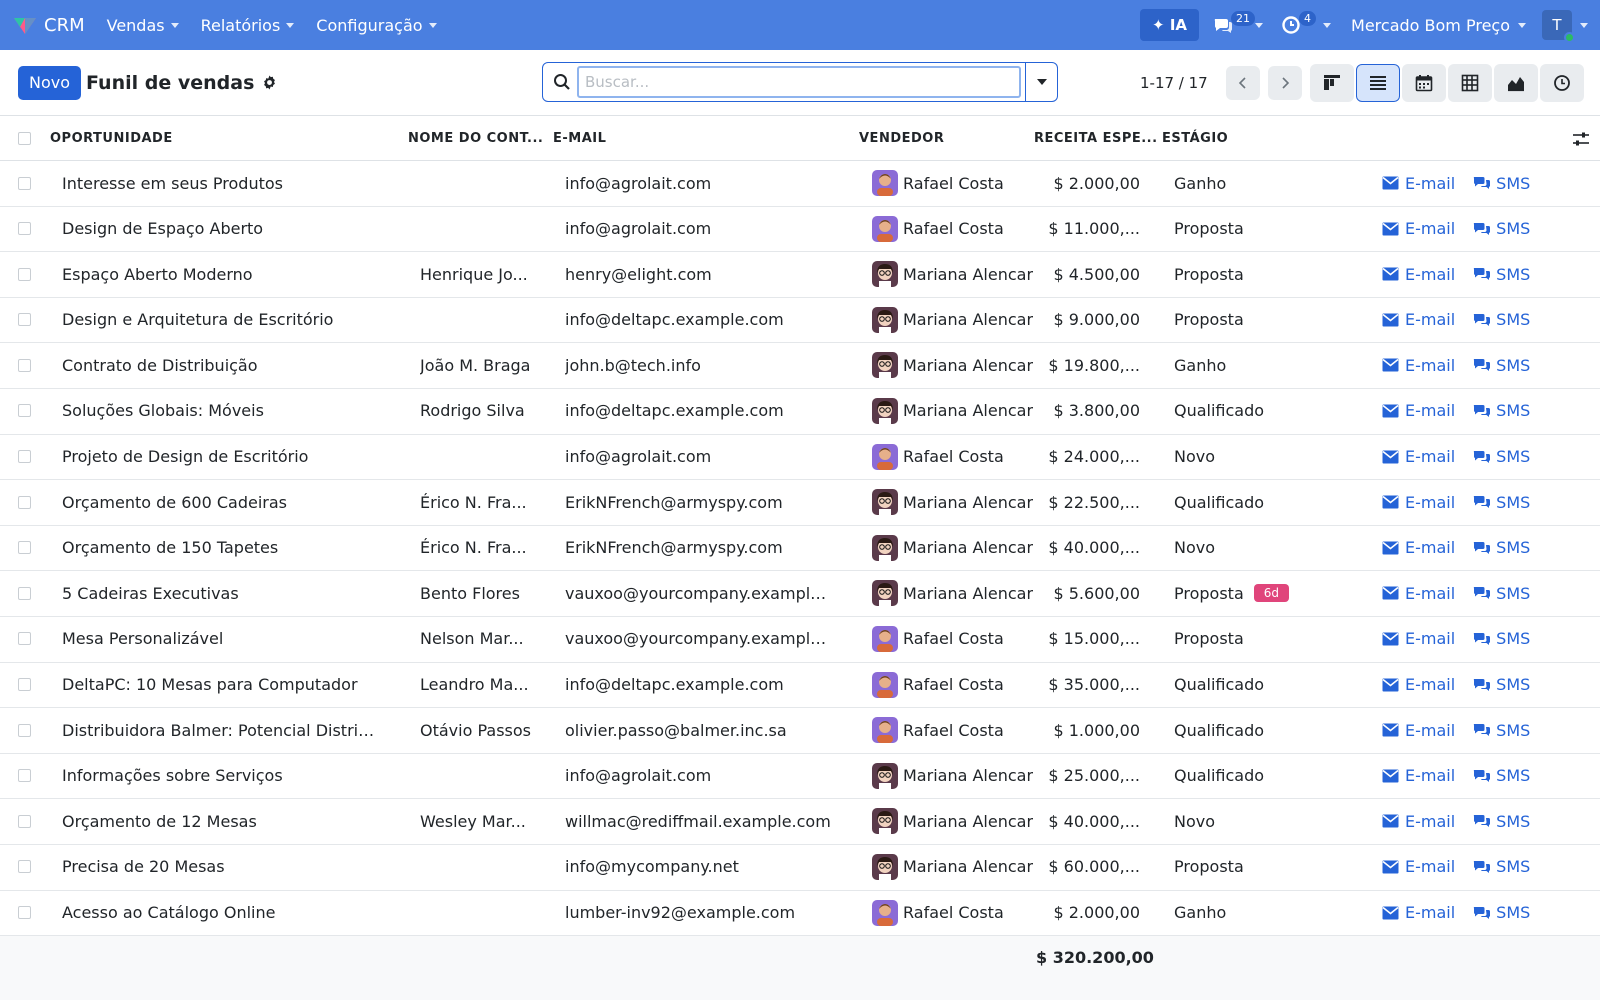 The height and width of the screenshot is (1000, 1600). What do you see at coordinates (1085, 274) in the screenshot?
I see `revenue-cell: $ 4.500,00` at bounding box center [1085, 274].